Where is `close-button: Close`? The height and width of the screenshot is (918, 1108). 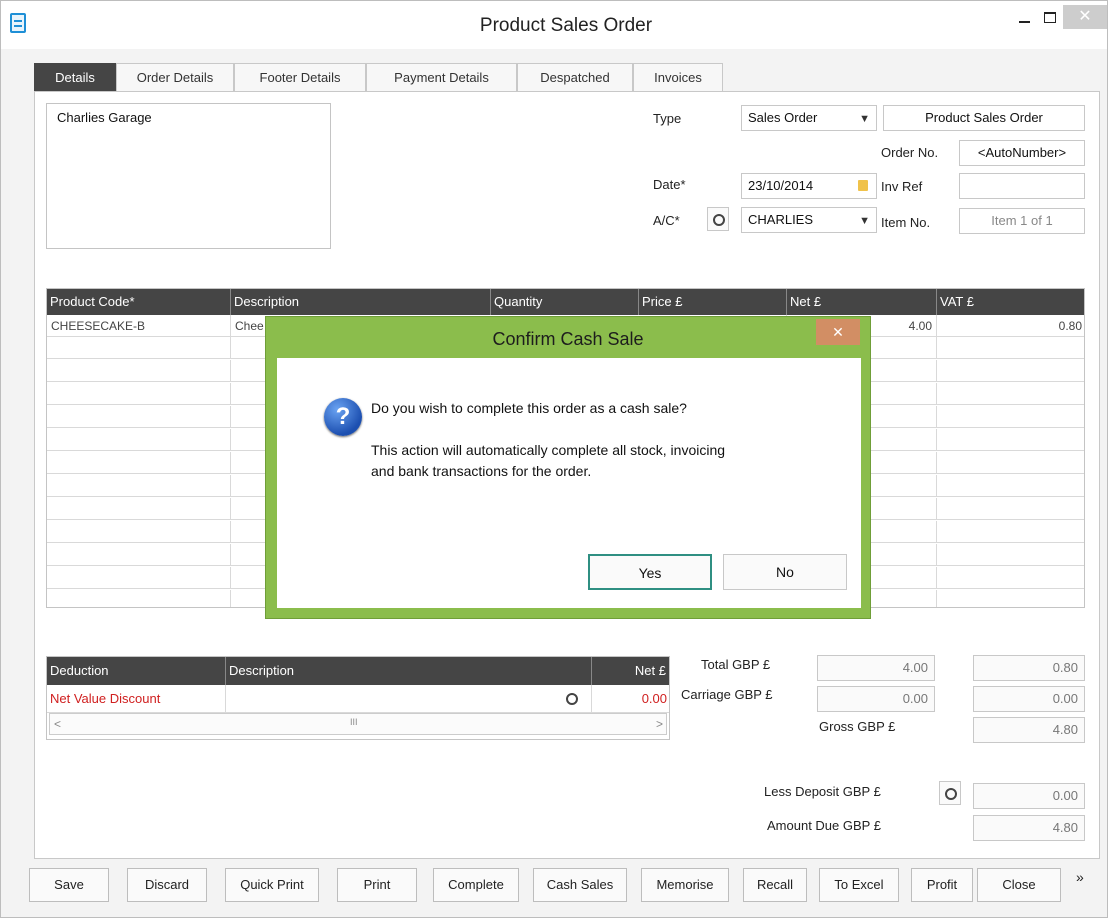 close-button: Close is located at coordinates (1019, 885).